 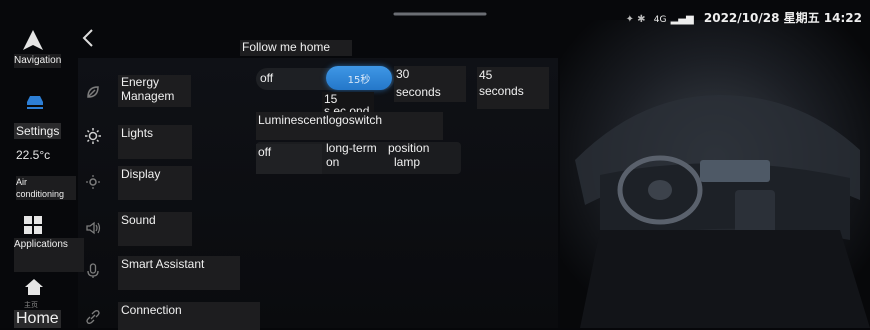 What do you see at coordinates (430, 84) in the screenshot?
I see `follow-me-home-option-30s: 30 seconds` at bounding box center [430, 84].